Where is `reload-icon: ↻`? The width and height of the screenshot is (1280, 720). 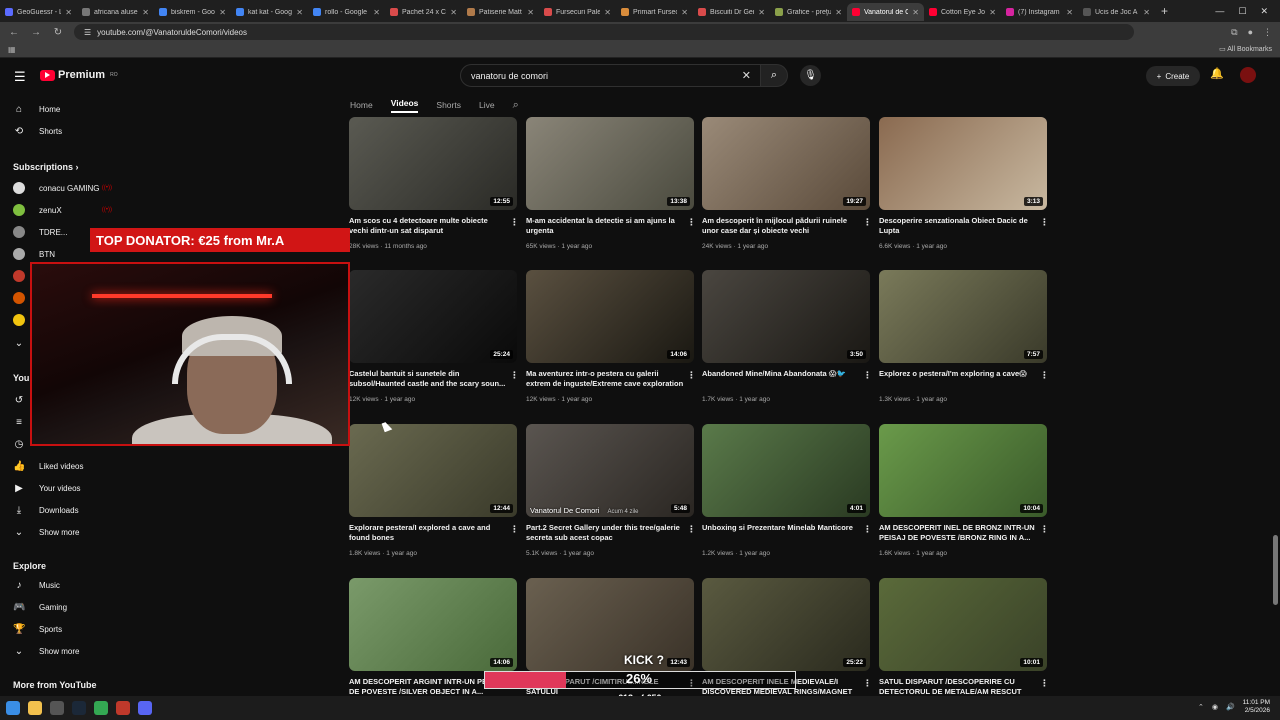 reload-icon: ↻ is located at coordinates (58, 32).